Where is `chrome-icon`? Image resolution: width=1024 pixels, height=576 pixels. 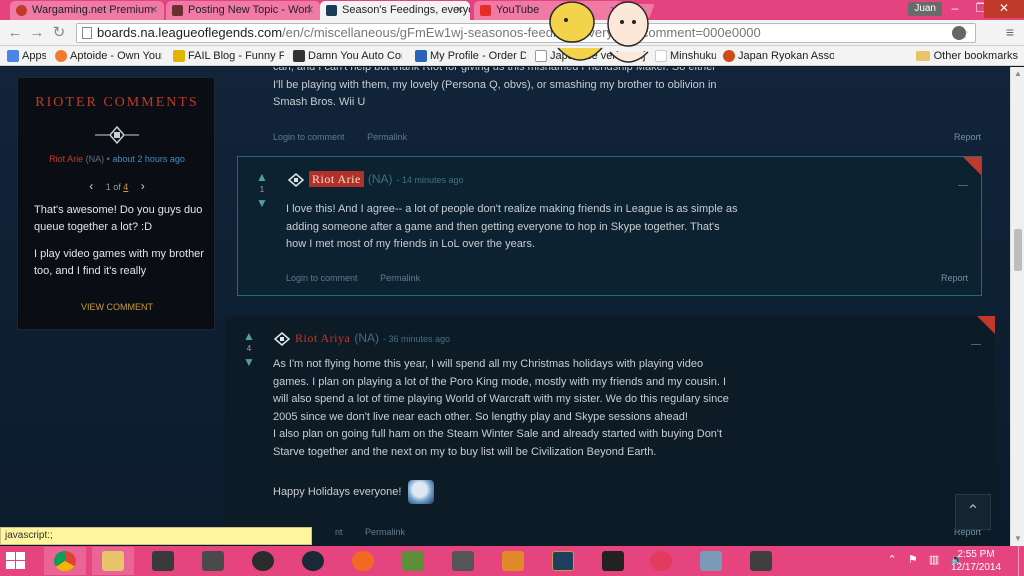 chrome-icon is located at coordinates (65, 561).